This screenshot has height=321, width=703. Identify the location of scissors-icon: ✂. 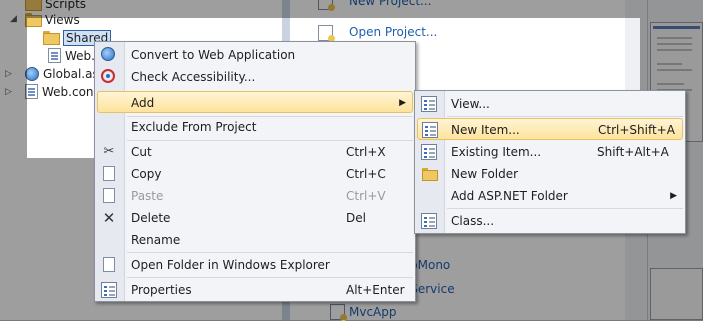
(109, 151).